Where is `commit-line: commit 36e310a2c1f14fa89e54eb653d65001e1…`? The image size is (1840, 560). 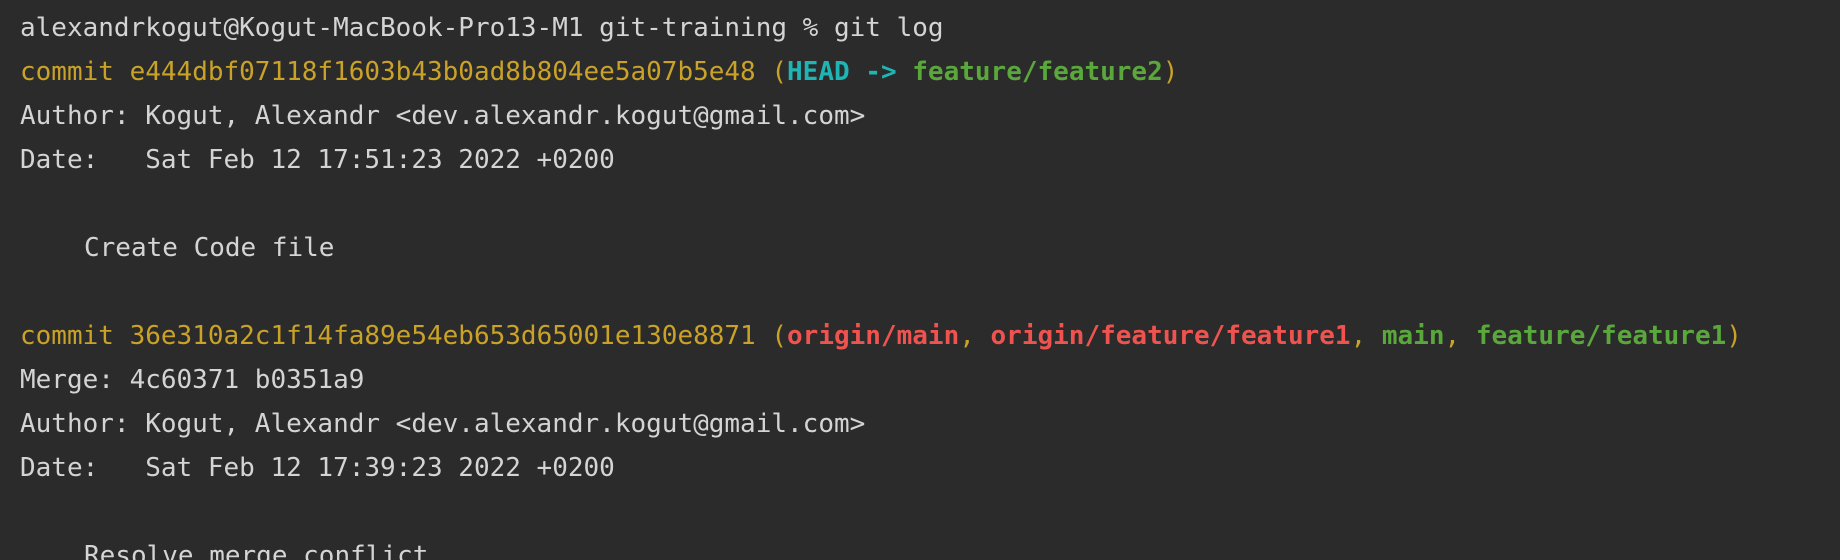
commit-line: commit 36e310a2c1f14fa89e54eb653d65001e1… is located at coordinates (930, 336).